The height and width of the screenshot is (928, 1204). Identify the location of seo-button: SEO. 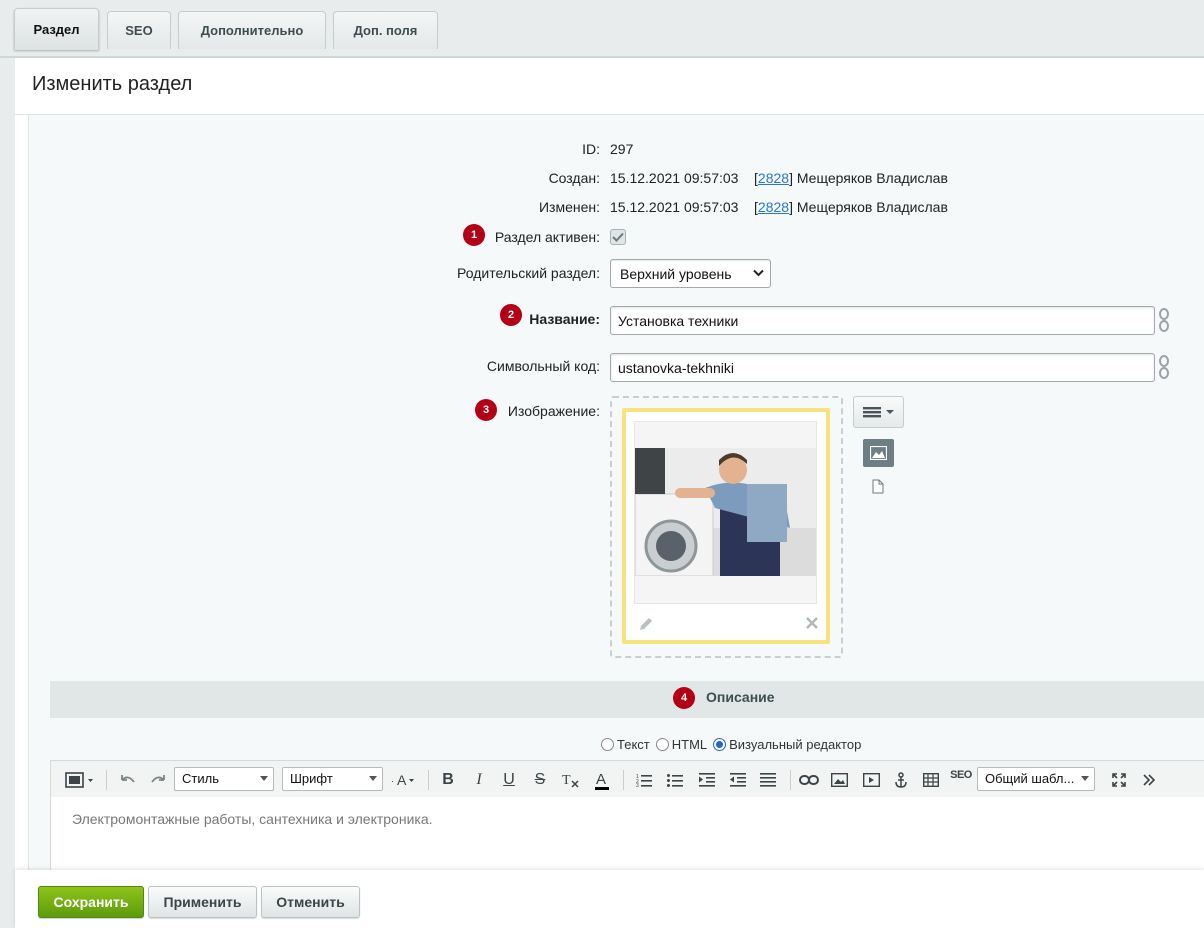
(961, 775).